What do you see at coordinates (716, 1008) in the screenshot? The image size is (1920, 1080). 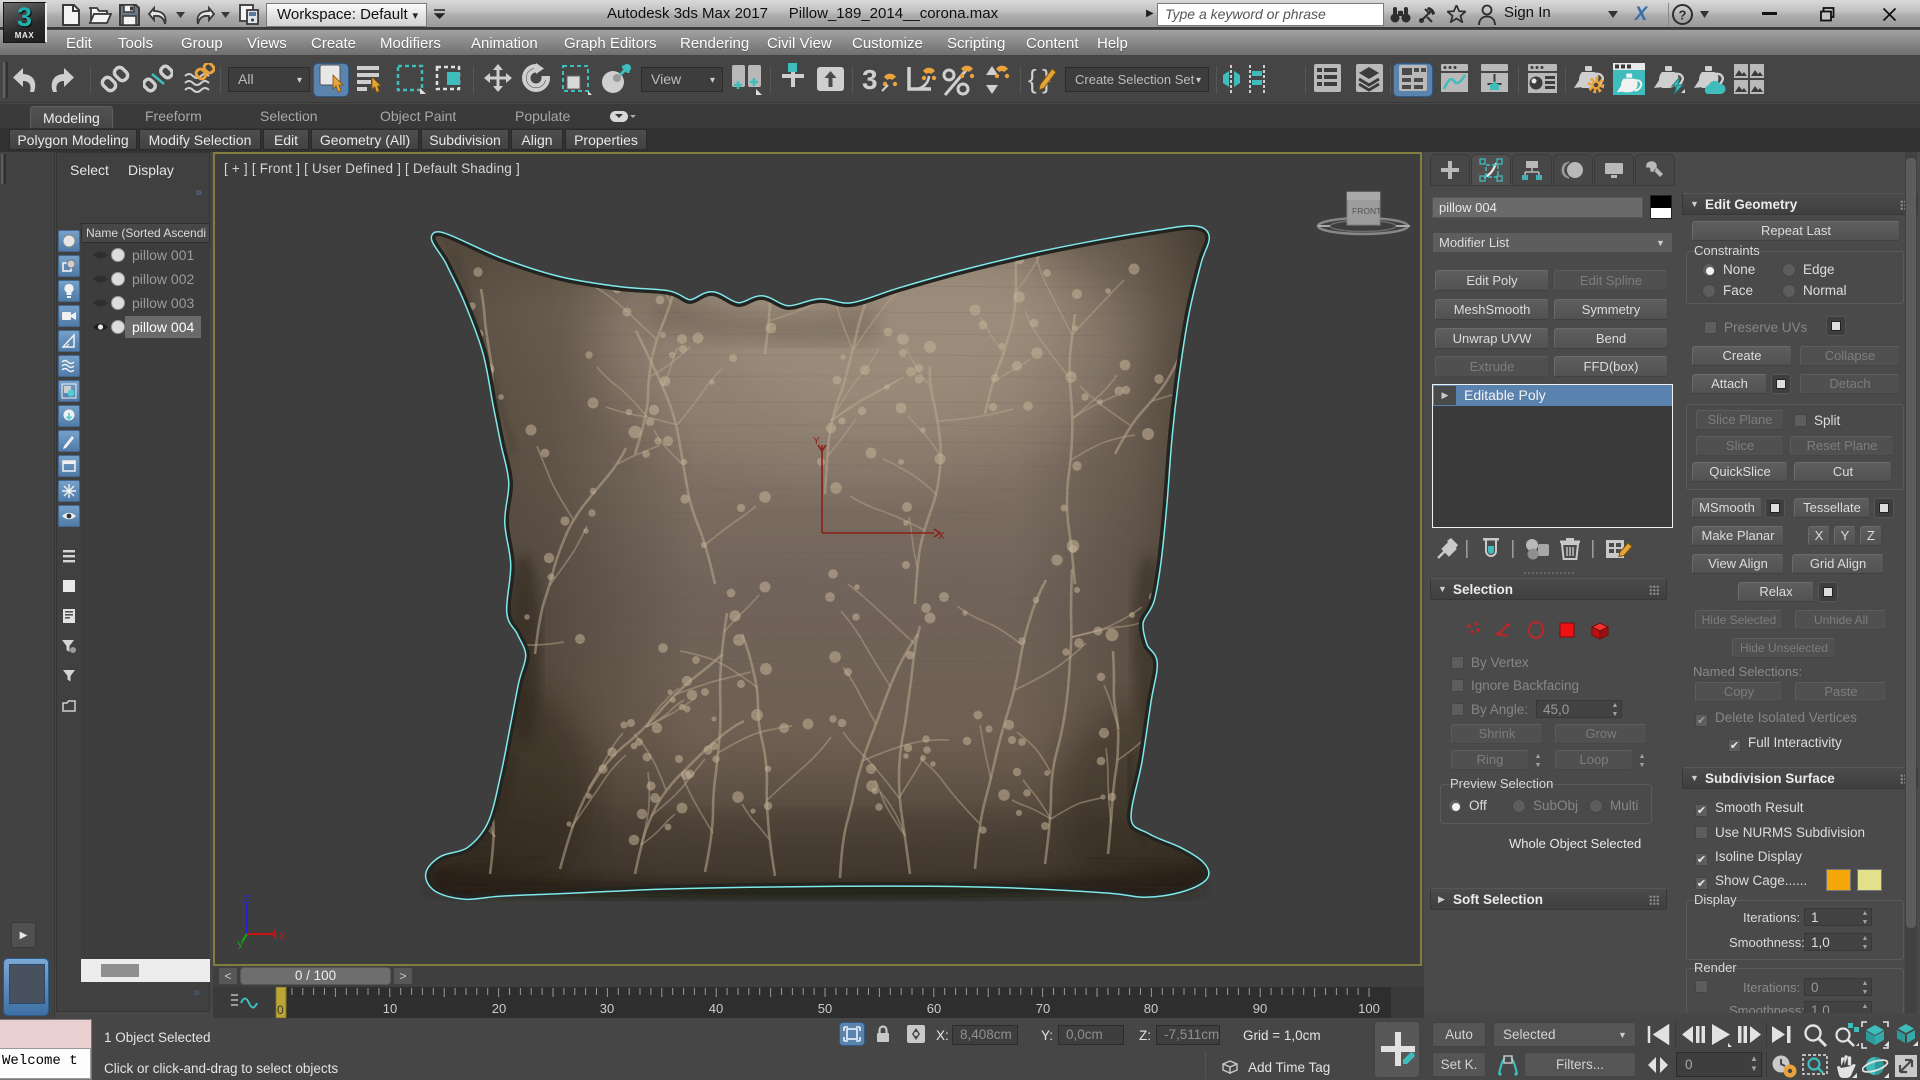 I see `svg-text: 40` at bounding box center [716, 1008].